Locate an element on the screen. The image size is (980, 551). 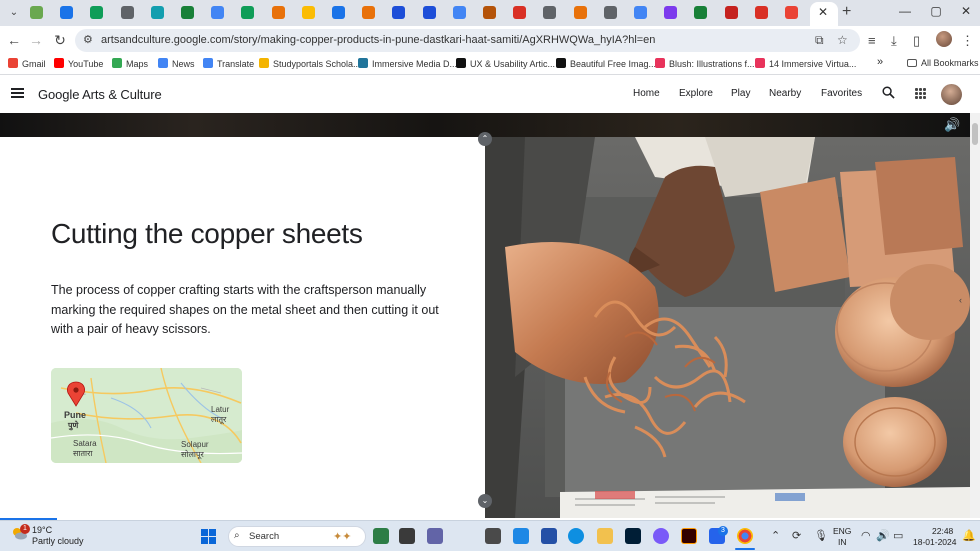
volume-icon: 🔊 is located at coordinates (883, 535).